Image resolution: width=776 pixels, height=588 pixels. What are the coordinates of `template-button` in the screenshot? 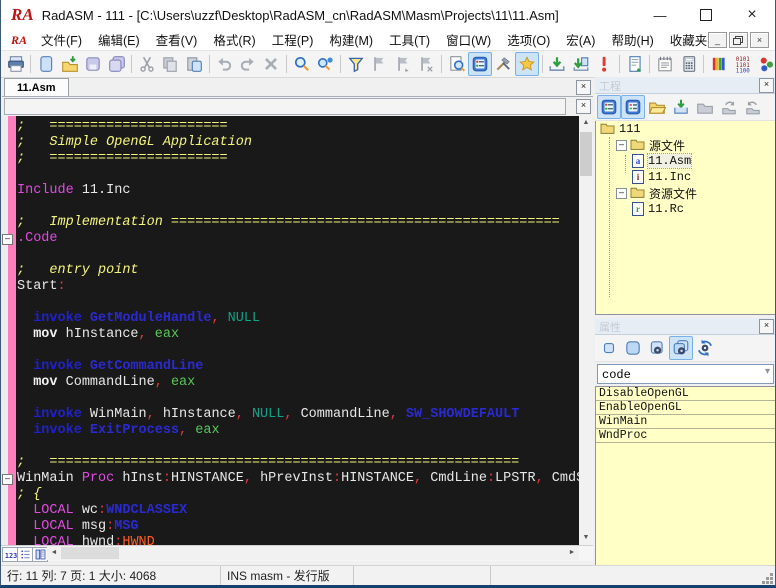 It's located at (634, 64).